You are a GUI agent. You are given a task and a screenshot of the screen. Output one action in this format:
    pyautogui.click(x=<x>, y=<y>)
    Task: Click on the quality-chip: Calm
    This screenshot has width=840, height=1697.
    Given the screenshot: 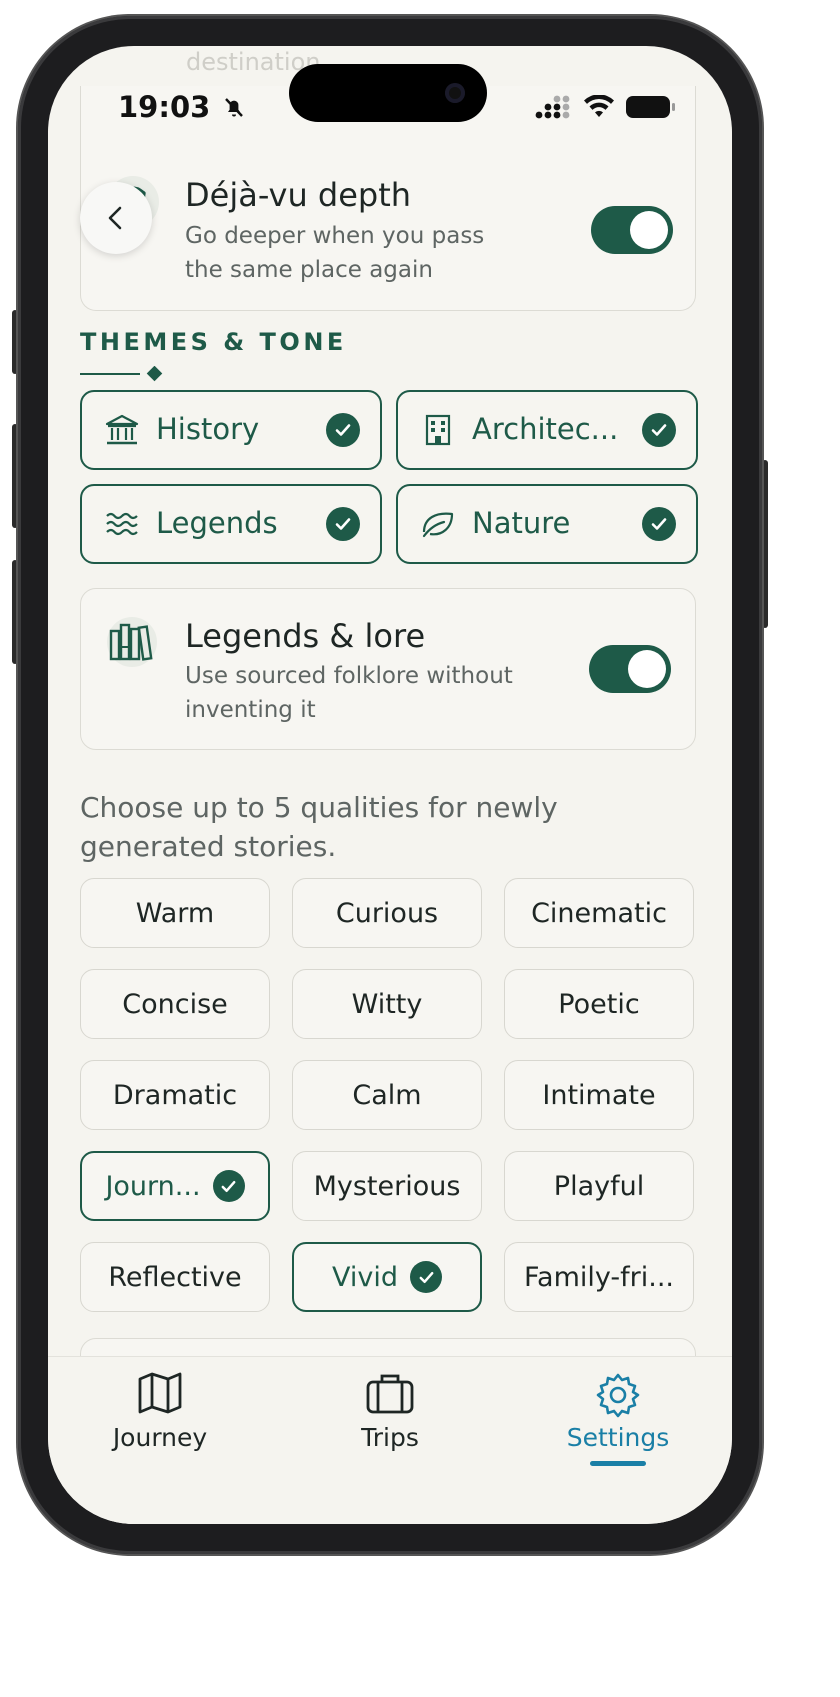 What is the action you would take?
    pyautogui.click(x=387, y=1095)
    